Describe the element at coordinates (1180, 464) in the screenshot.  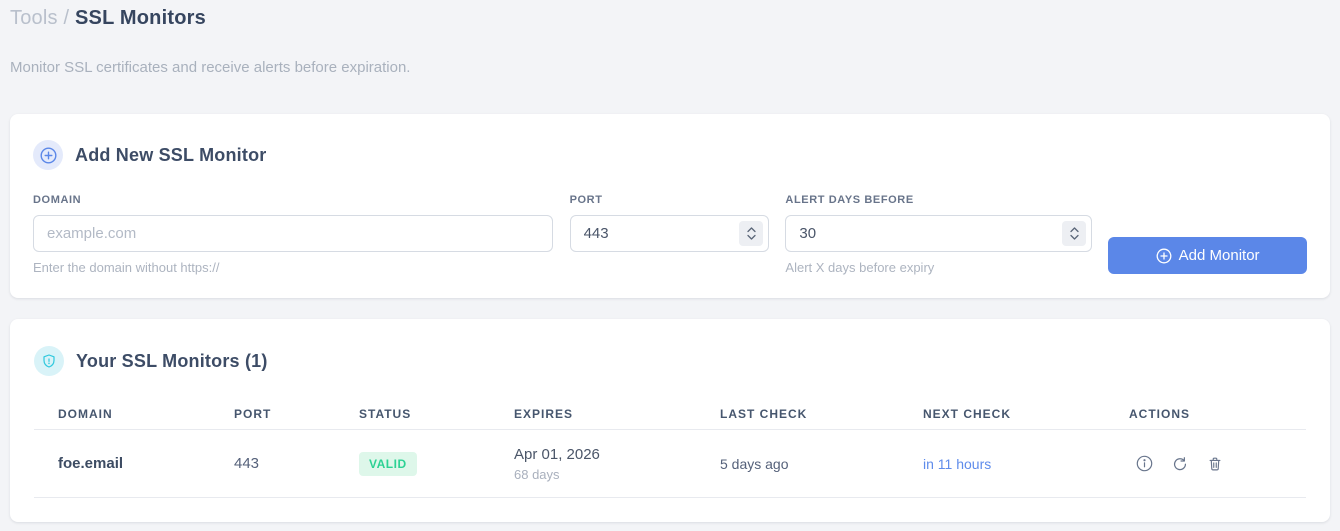
I see `refresh-icon` at that location.